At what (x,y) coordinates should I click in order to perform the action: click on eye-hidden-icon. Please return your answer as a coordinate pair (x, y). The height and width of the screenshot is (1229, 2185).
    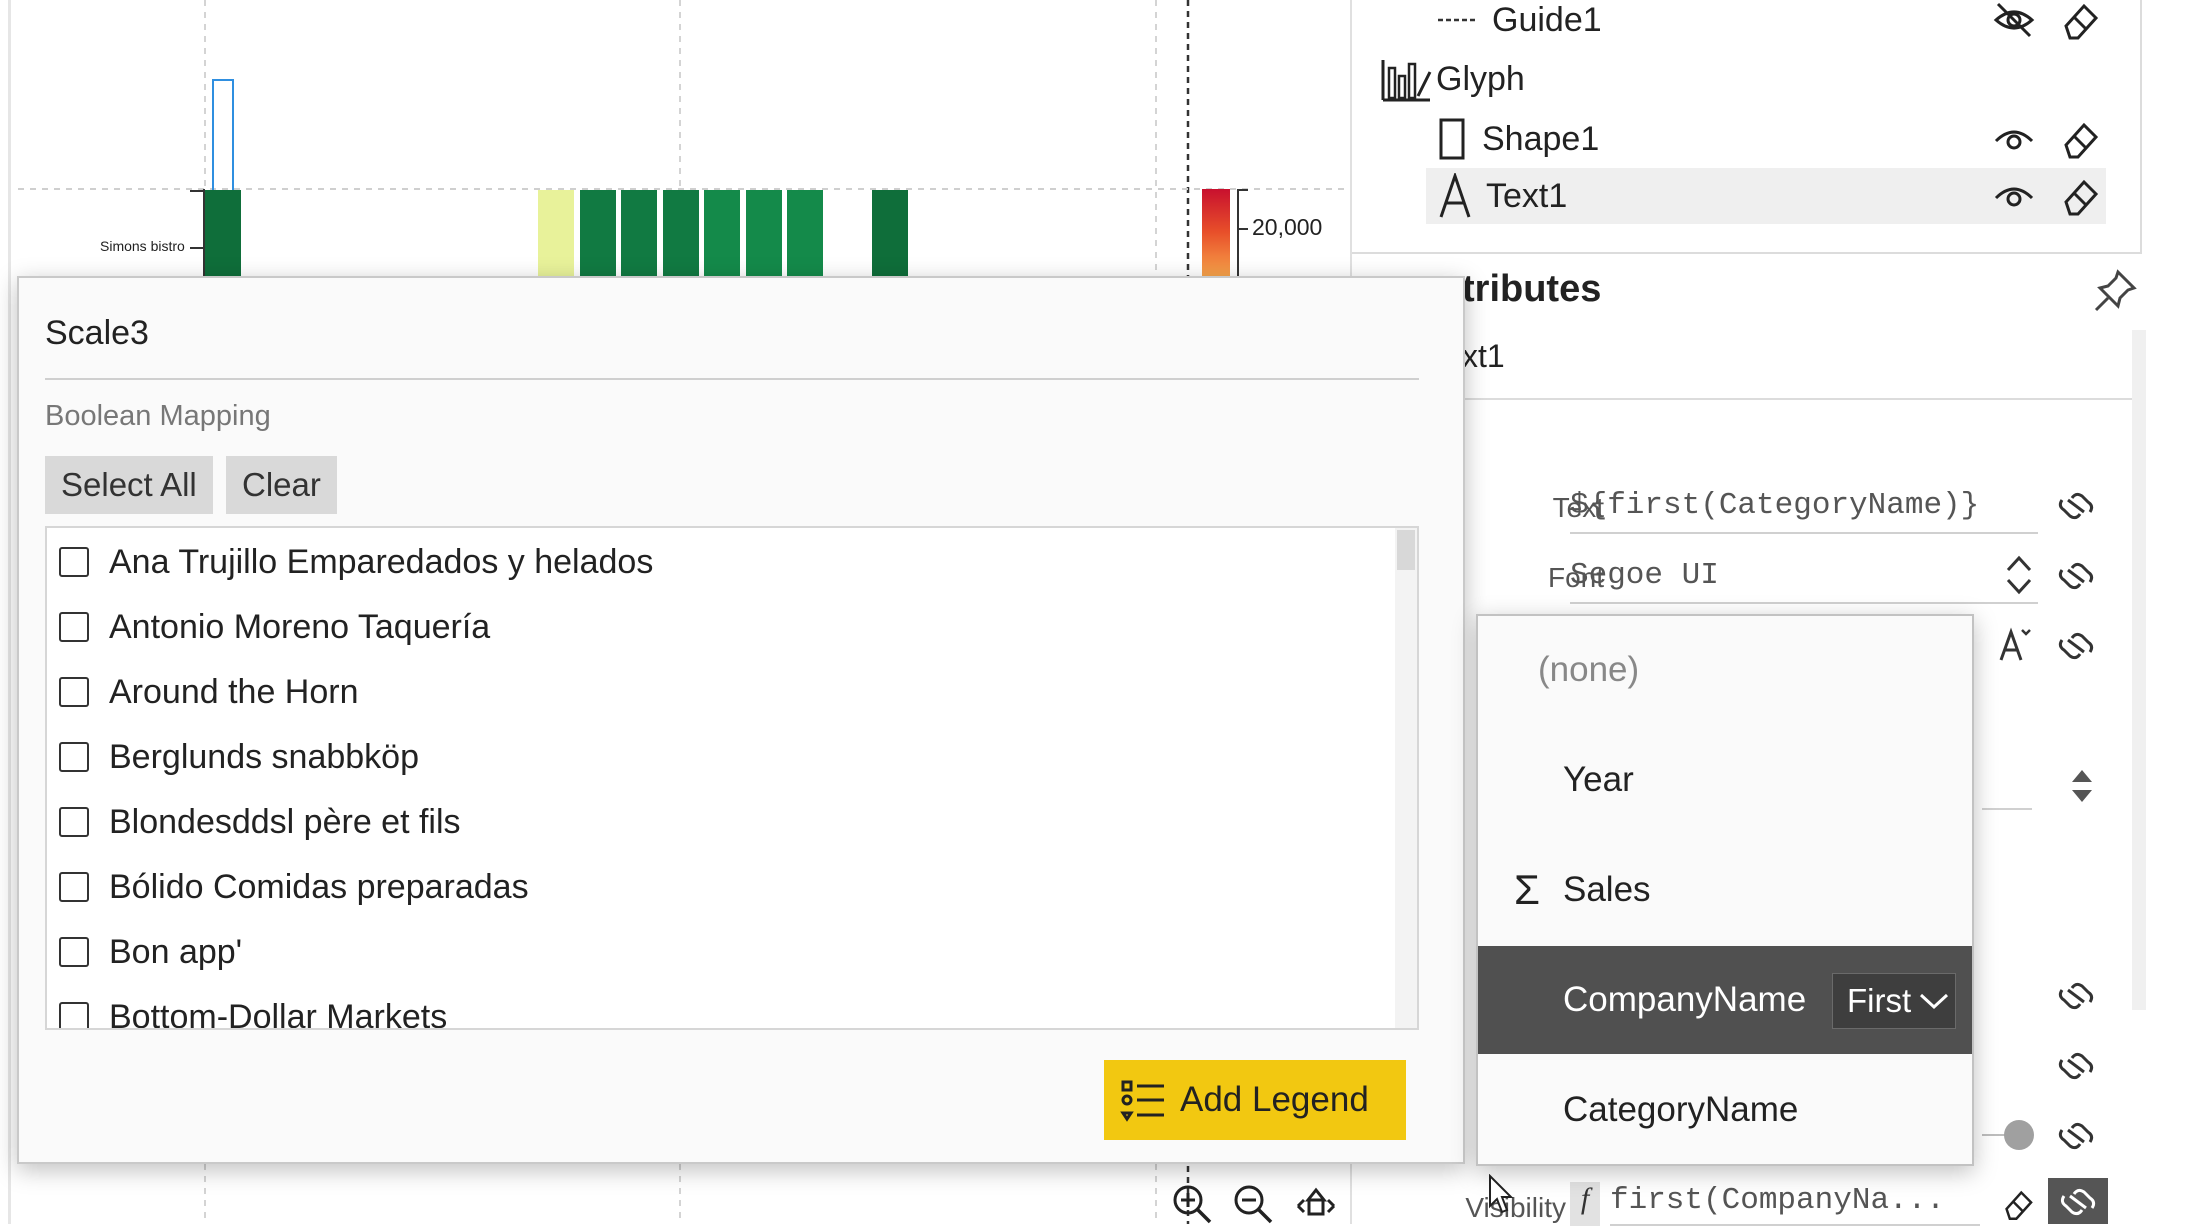
    Looking at the image, I should click on (2014, 21).